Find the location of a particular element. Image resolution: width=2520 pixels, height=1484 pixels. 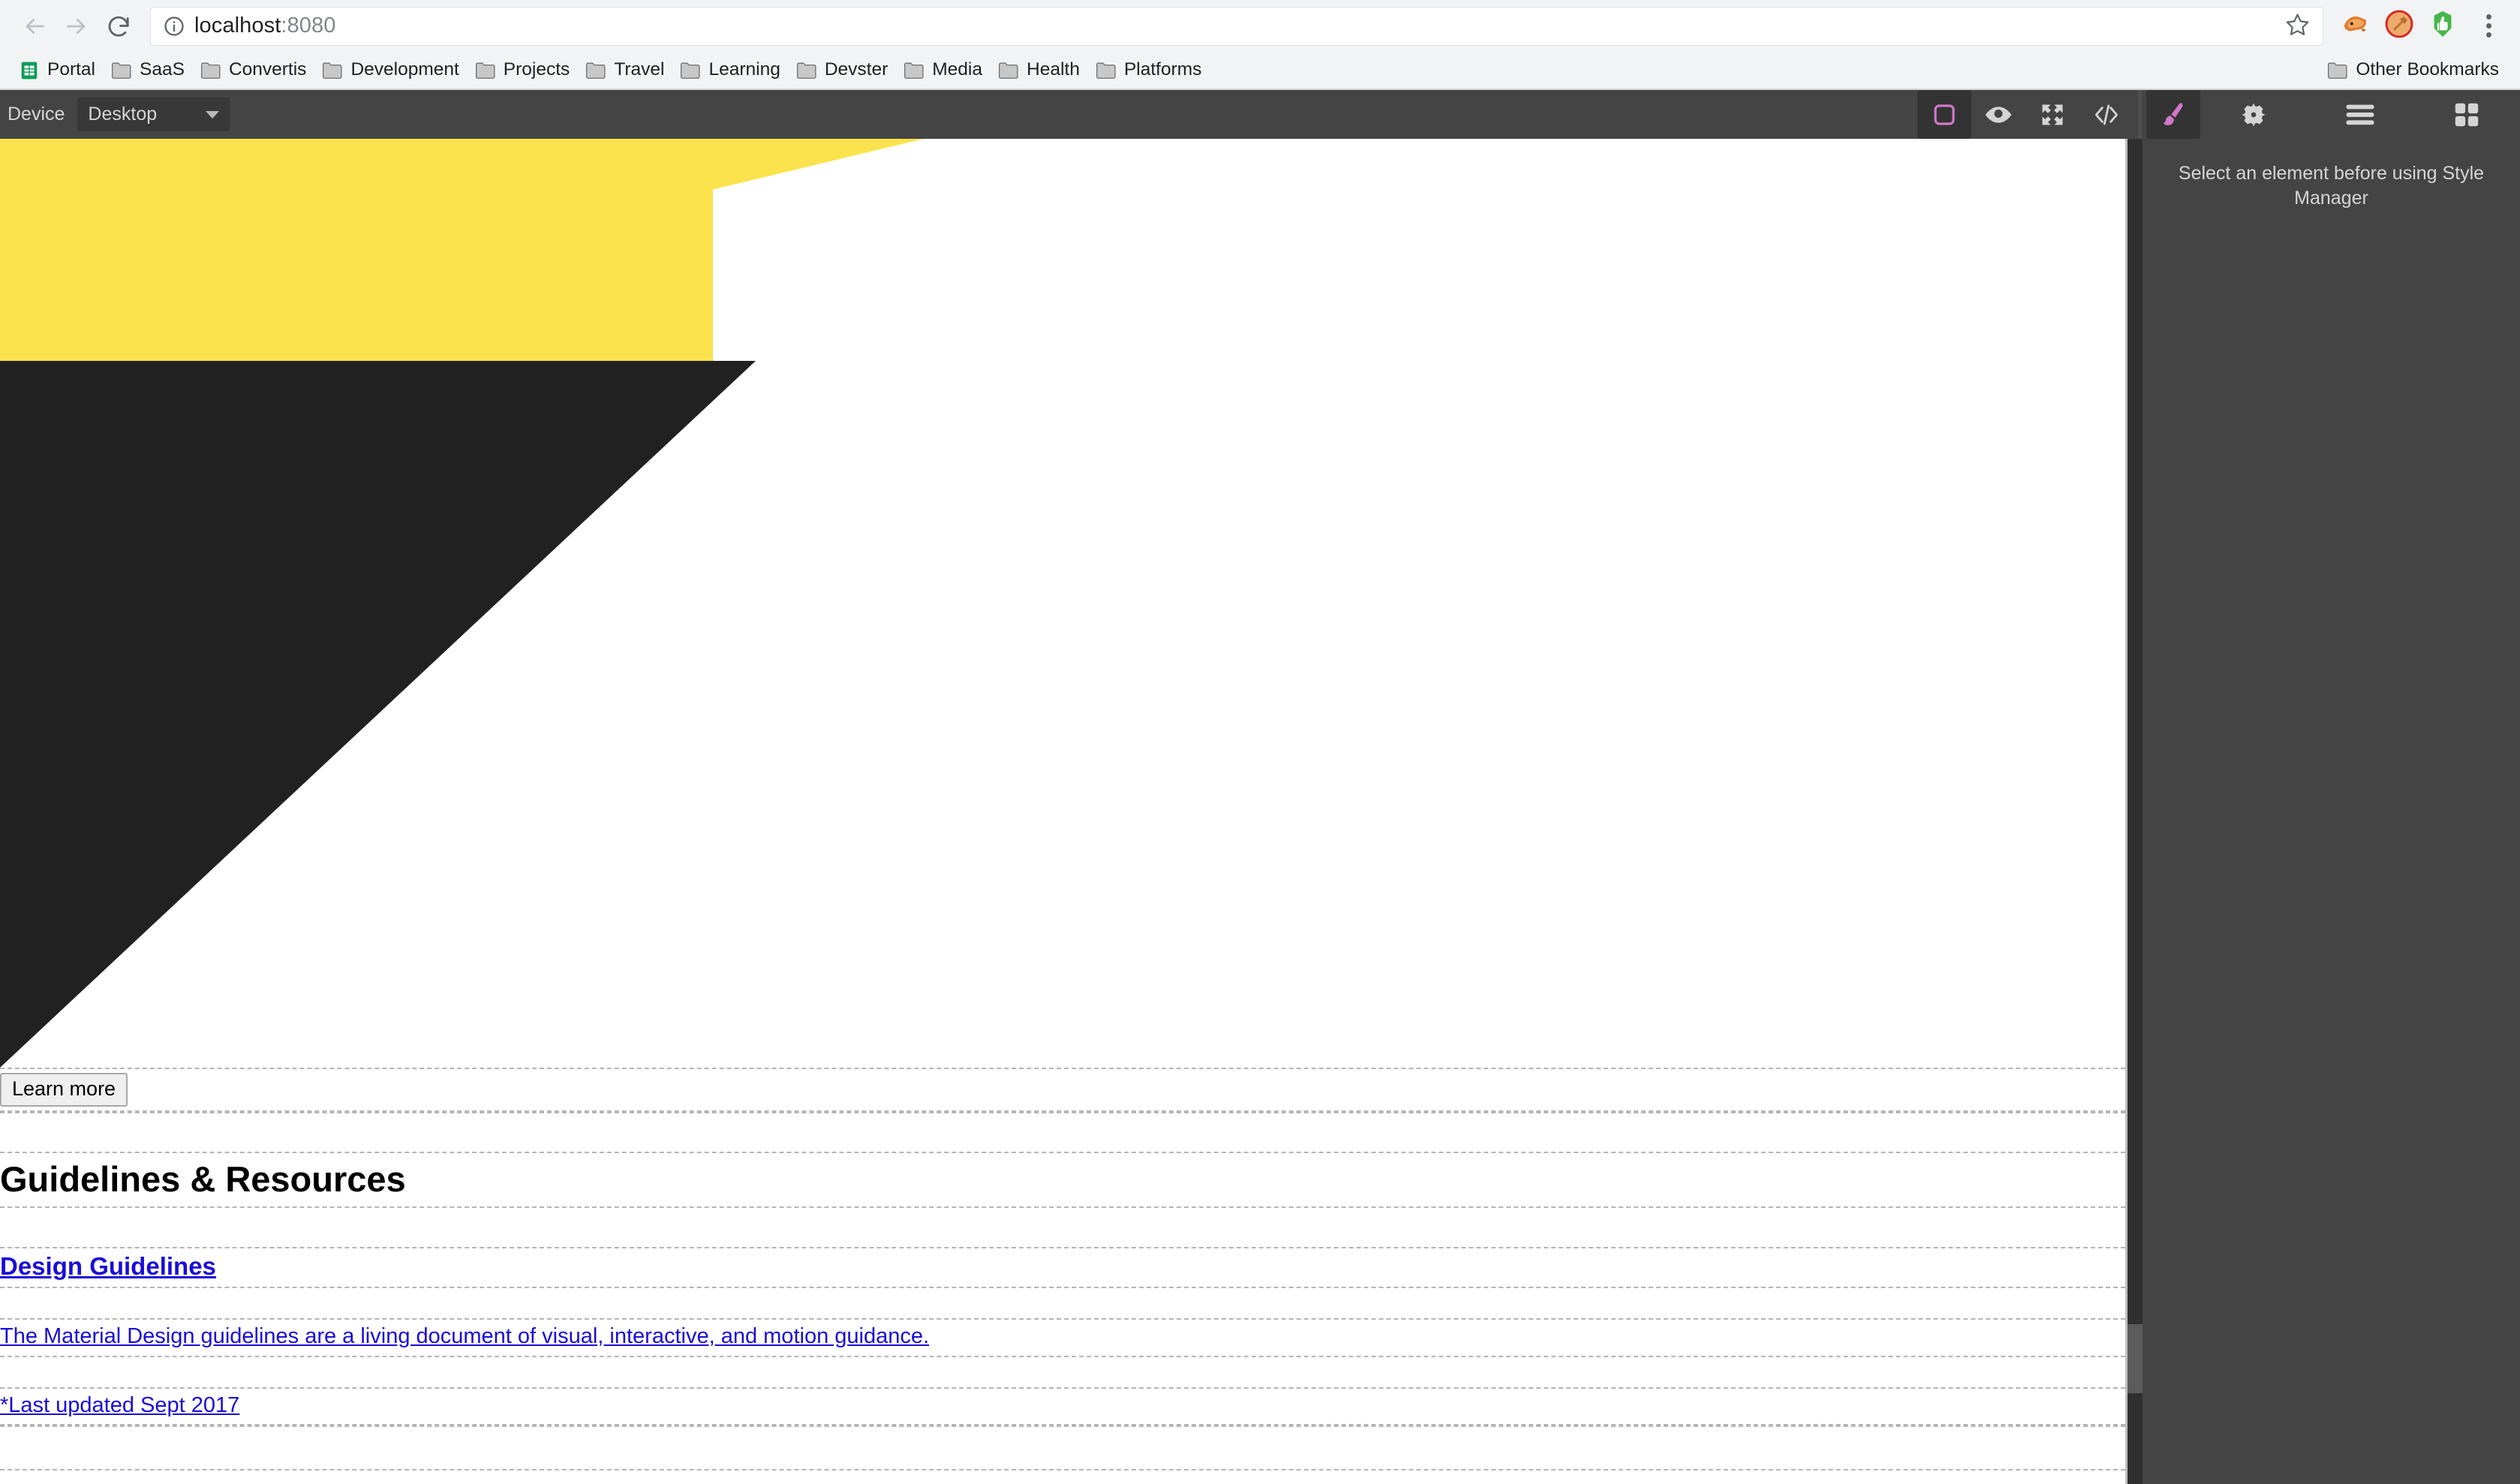

bookmark-star-button is located at coordinates (2297, 26).